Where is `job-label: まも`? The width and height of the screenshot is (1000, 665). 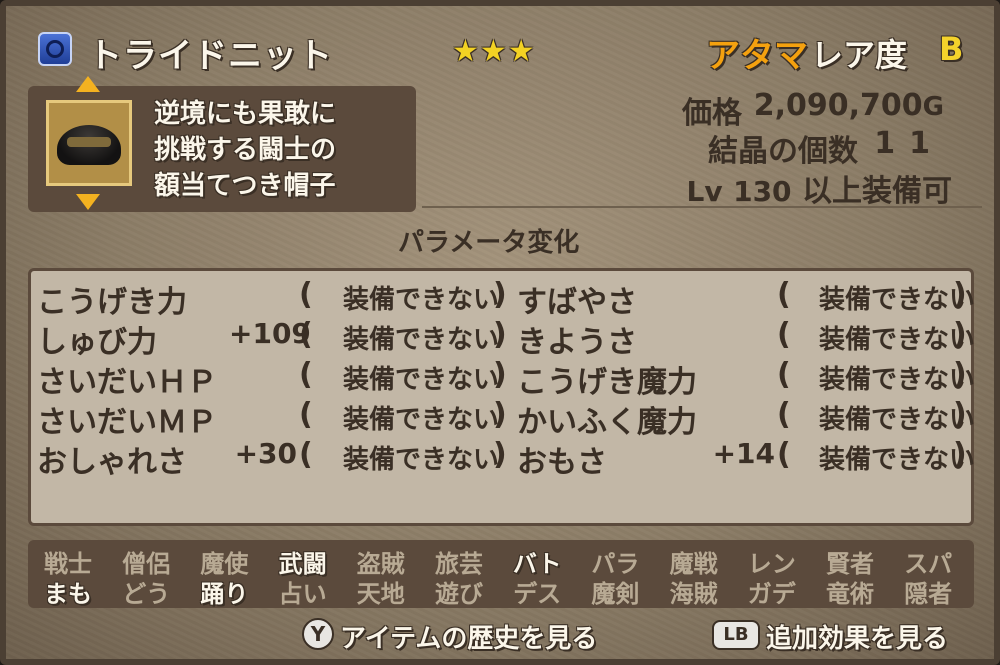
job-label: まも is located at coordinates (68, 594).